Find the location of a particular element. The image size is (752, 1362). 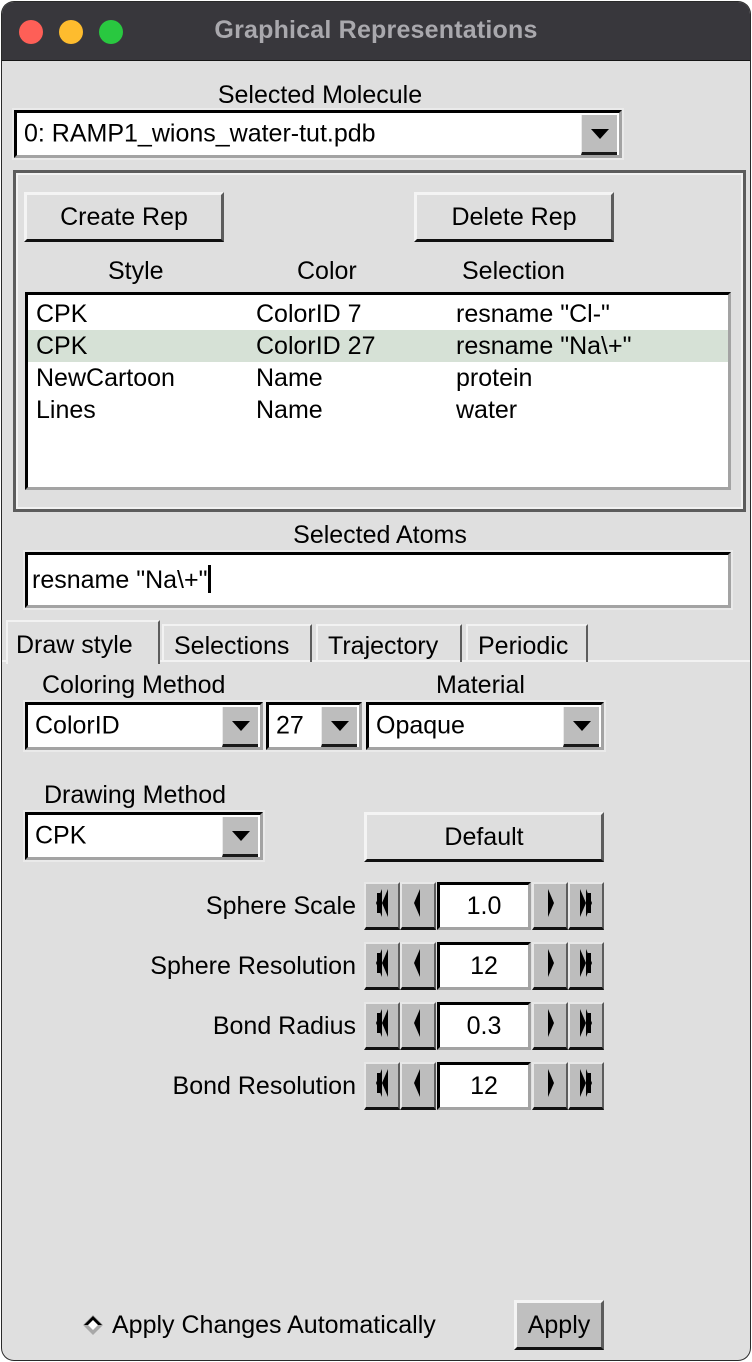

drawing-method-dropdown-button is located at coordinates (240, 837).